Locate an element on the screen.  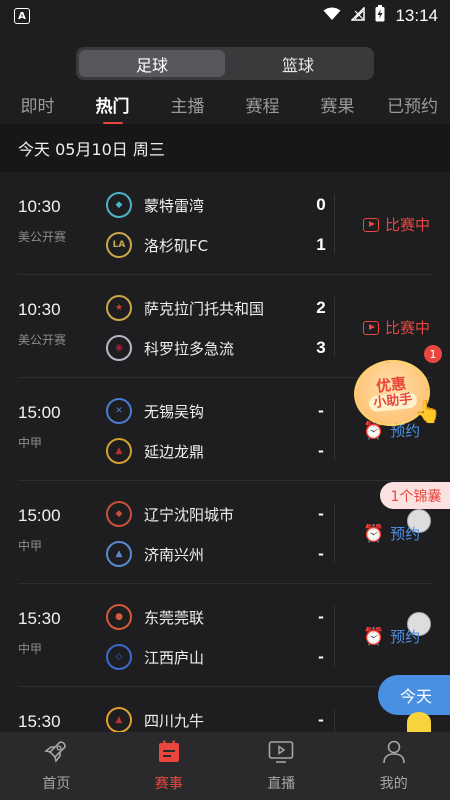
status-bar: A 13:14 is located at coordinates (225, 16).